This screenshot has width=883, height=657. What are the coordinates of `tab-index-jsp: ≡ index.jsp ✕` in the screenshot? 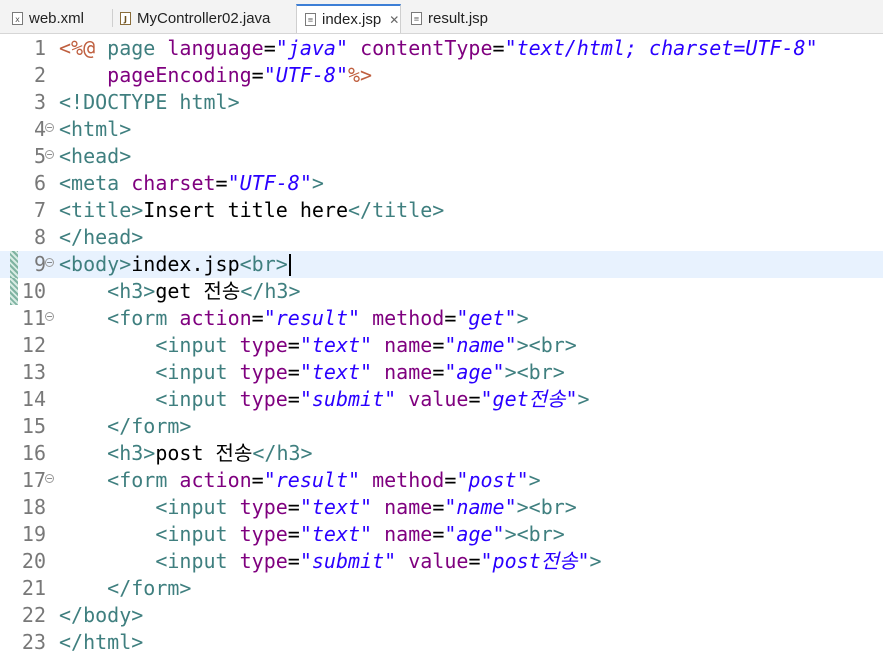 It's located at (348, 18).